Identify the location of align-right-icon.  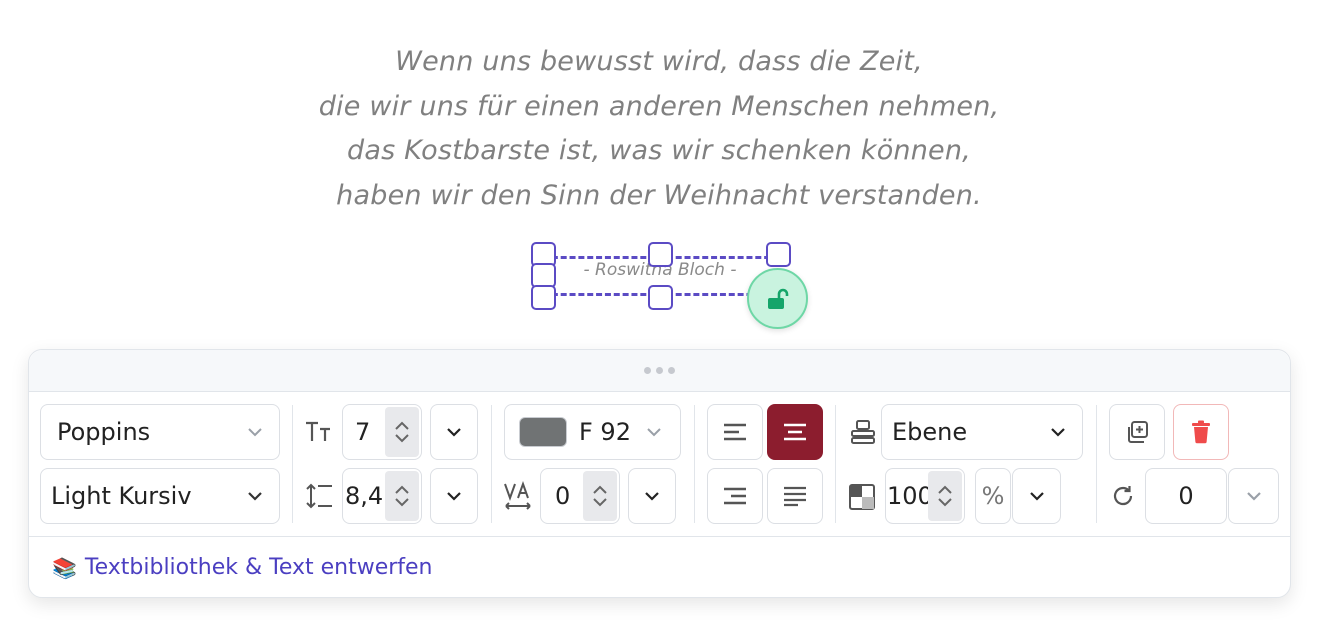
(735, 496).